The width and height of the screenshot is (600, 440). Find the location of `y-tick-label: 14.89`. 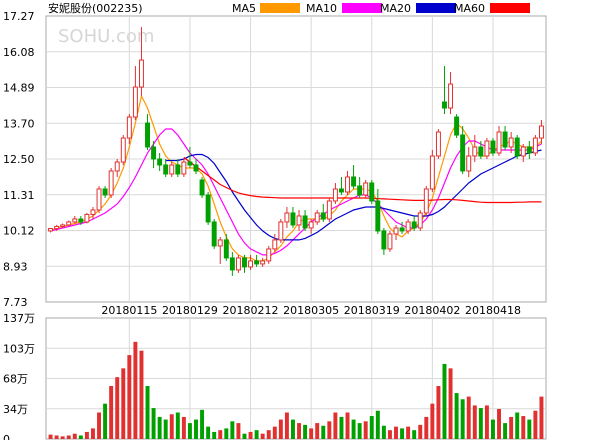

y-tick-label: 14.89 is located at coordinates (19, 88).